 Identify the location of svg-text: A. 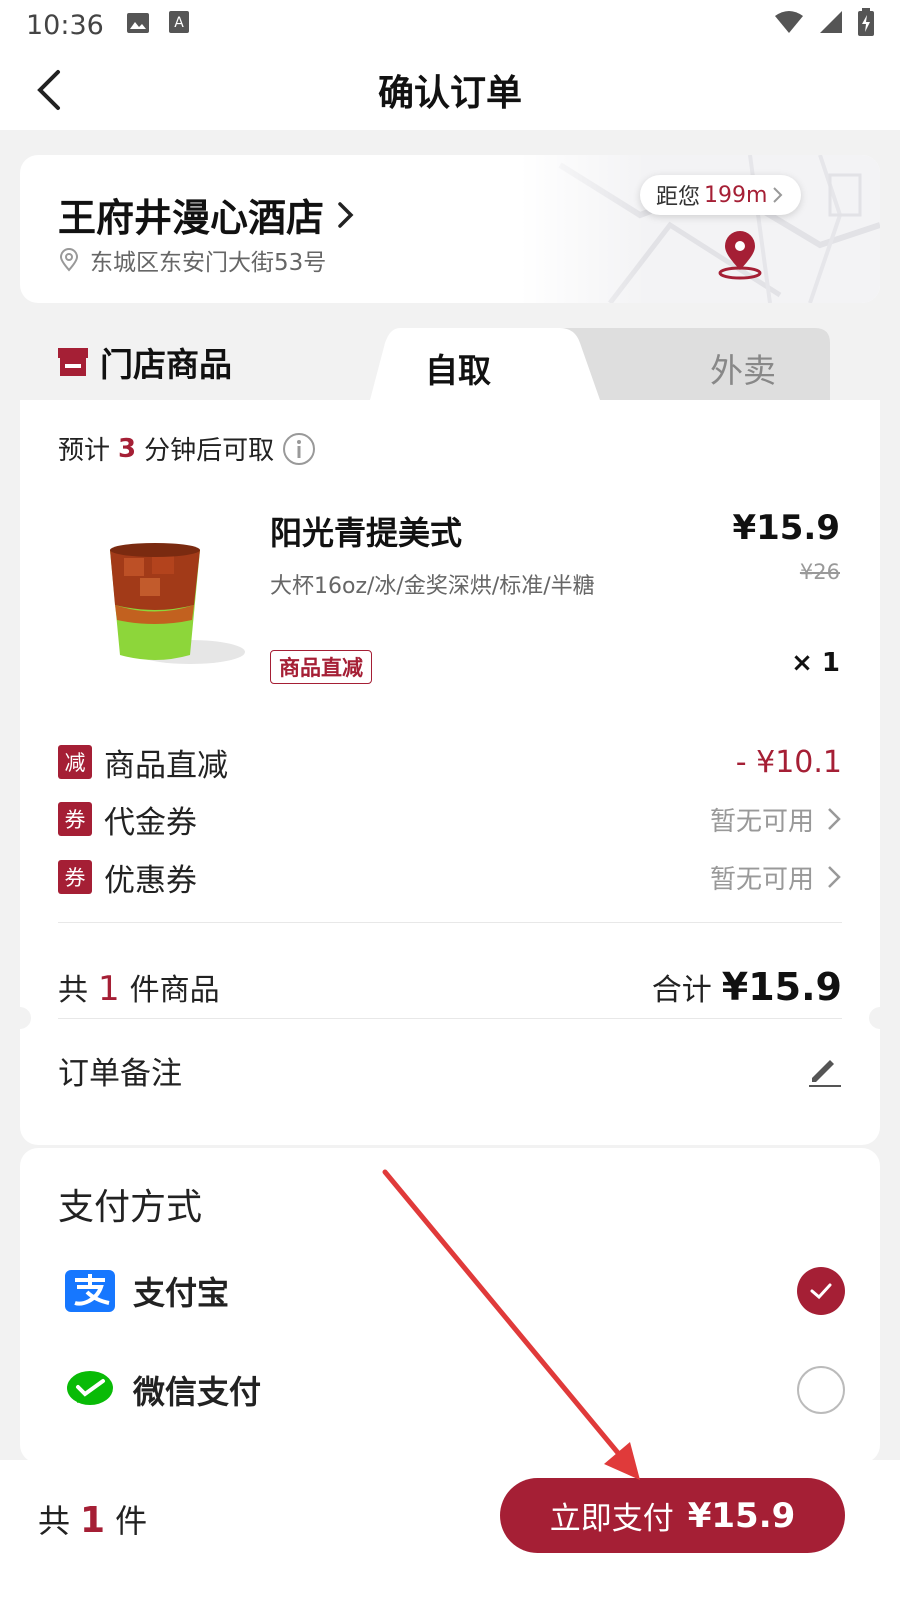
(179, 23).